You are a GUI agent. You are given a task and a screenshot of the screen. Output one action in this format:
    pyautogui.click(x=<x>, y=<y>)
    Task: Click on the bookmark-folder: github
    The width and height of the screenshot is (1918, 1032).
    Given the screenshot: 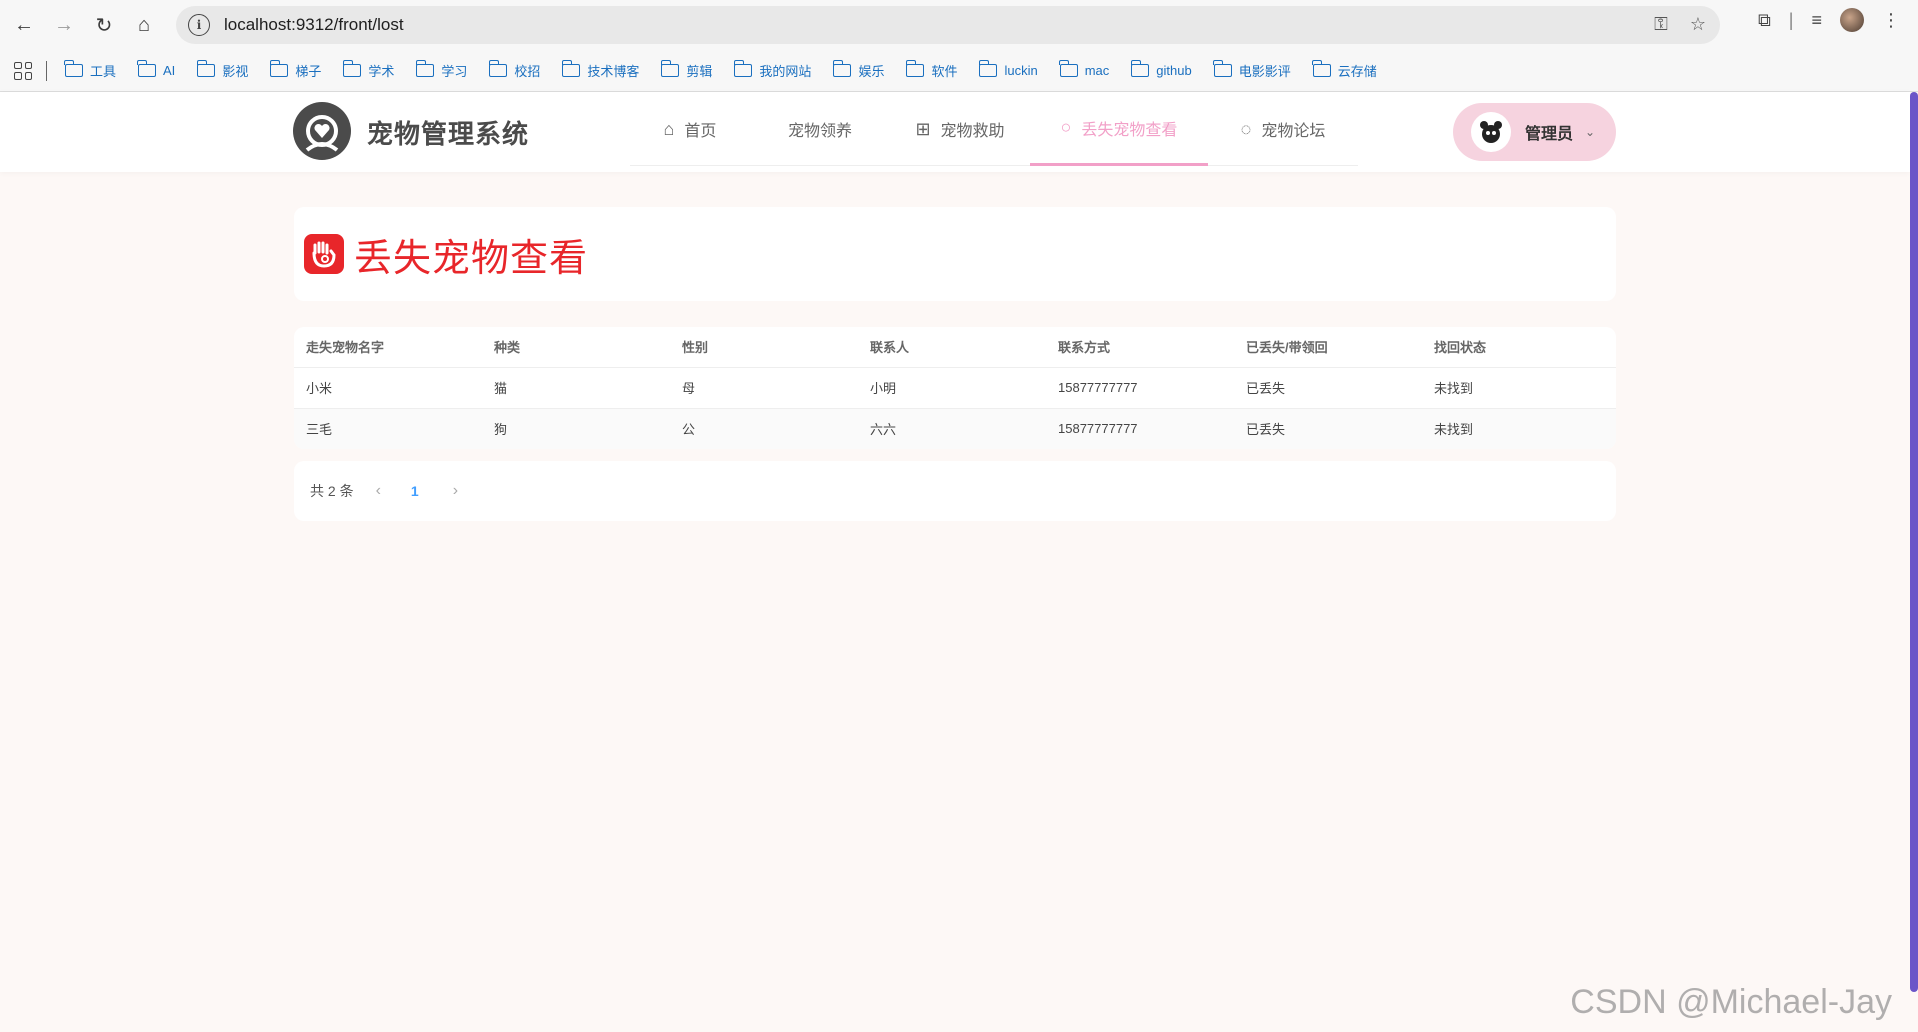 What is the action you would take?
    pyautogui.click(x=1161, y=69)
    